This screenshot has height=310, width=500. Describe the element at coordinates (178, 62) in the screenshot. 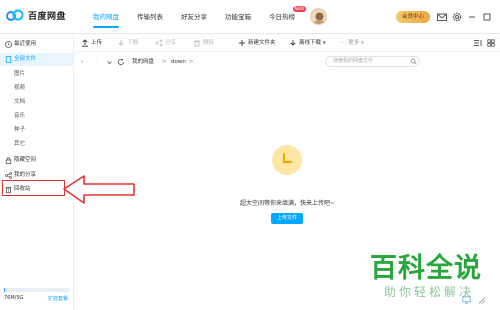

I see `breadcrumb-current: down` at that location.